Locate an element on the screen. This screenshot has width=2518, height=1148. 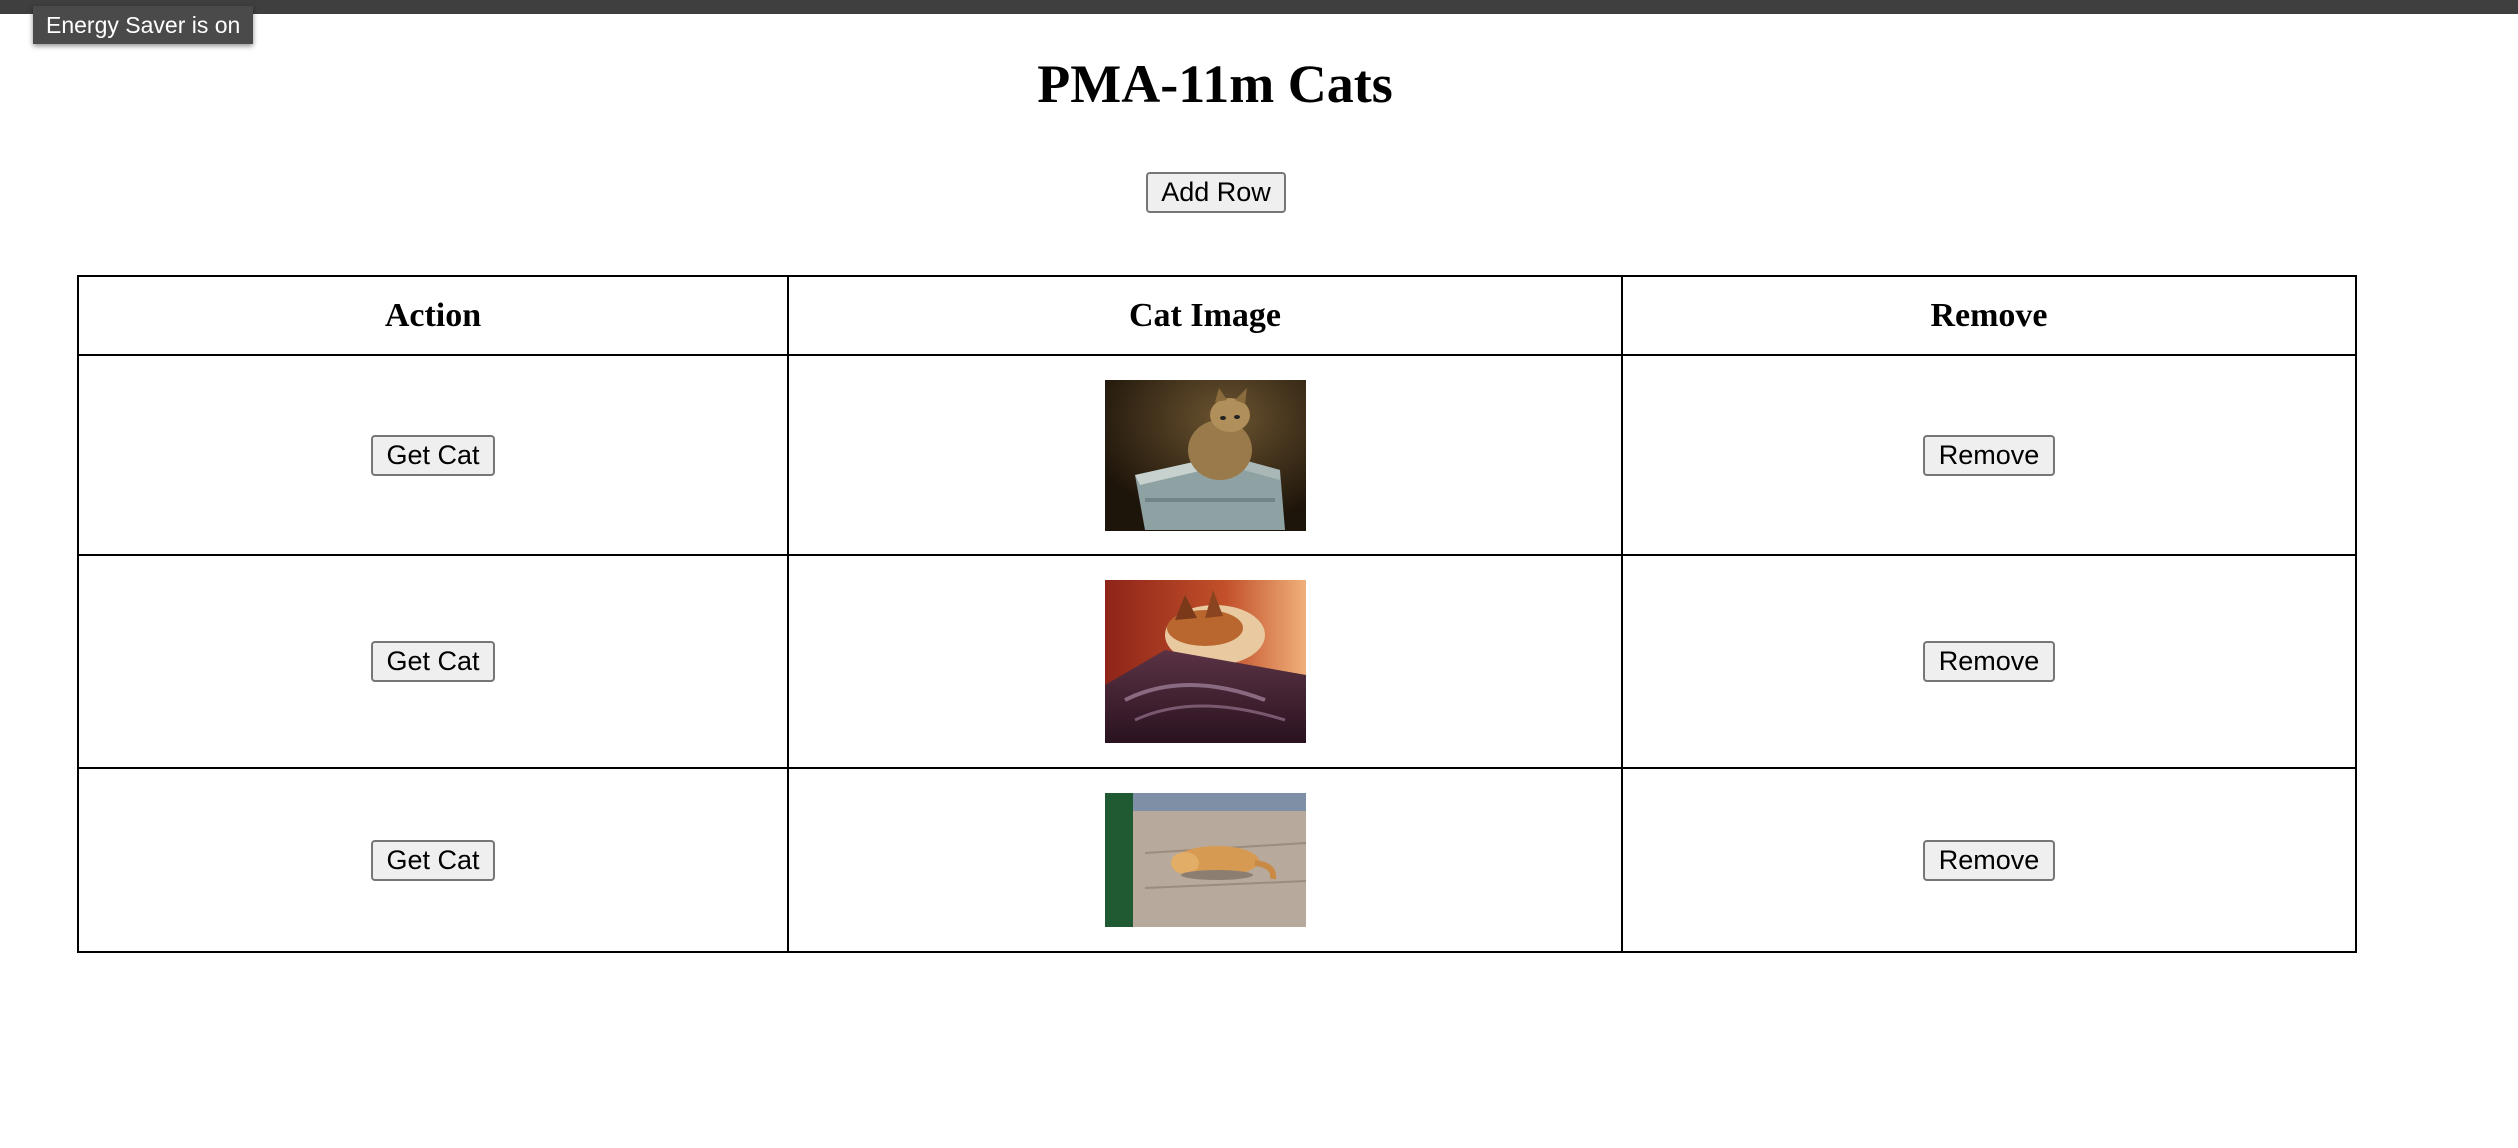
column-header-action: Action is located at coordinates (433, 315).